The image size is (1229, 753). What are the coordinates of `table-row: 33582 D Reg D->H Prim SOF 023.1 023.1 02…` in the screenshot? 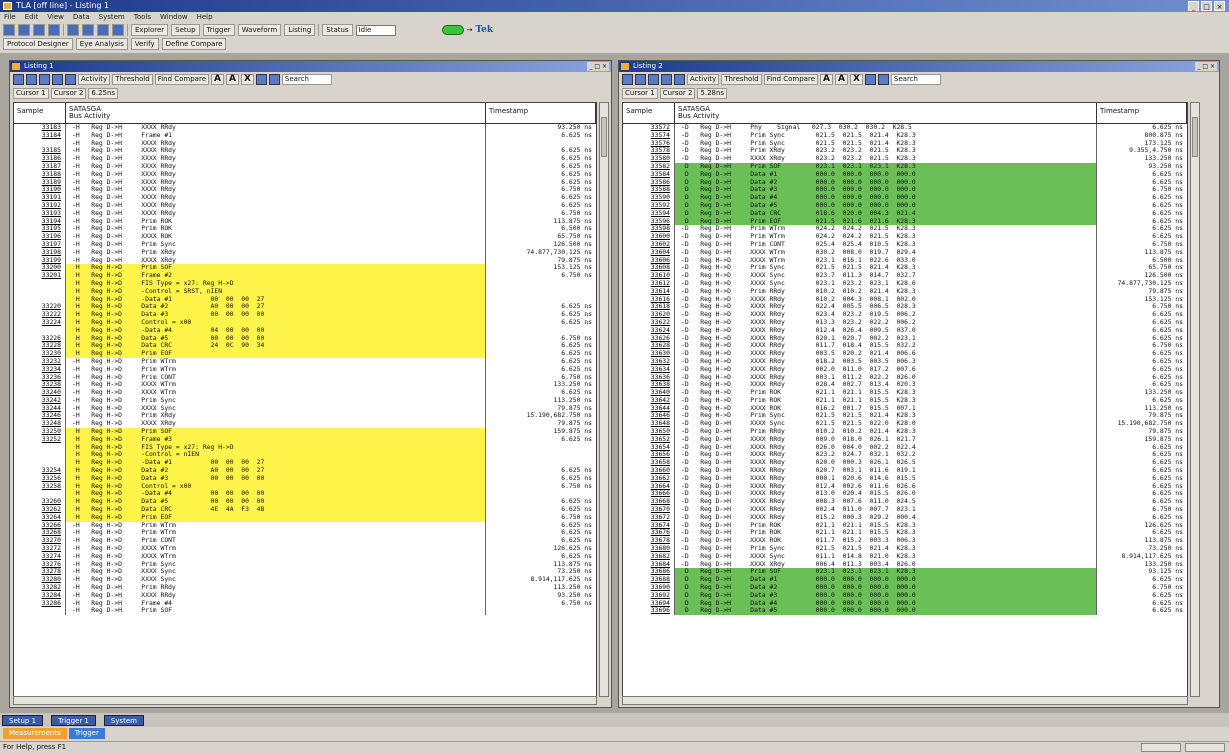 It's located at (905, 166).